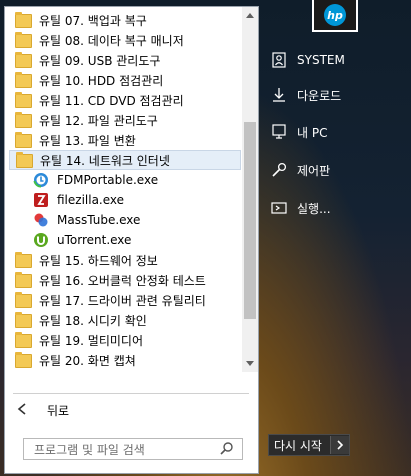 The width and height of the screenshot is (411, 476). I want to click on scroll-down-button, so click(250, 364).